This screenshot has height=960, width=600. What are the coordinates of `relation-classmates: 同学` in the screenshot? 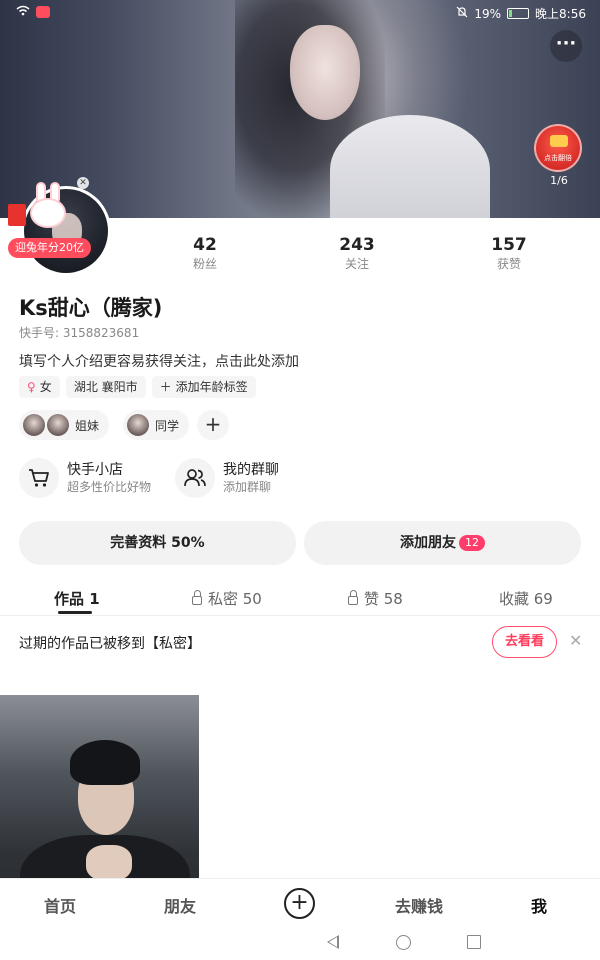 It's located at (156, 425).